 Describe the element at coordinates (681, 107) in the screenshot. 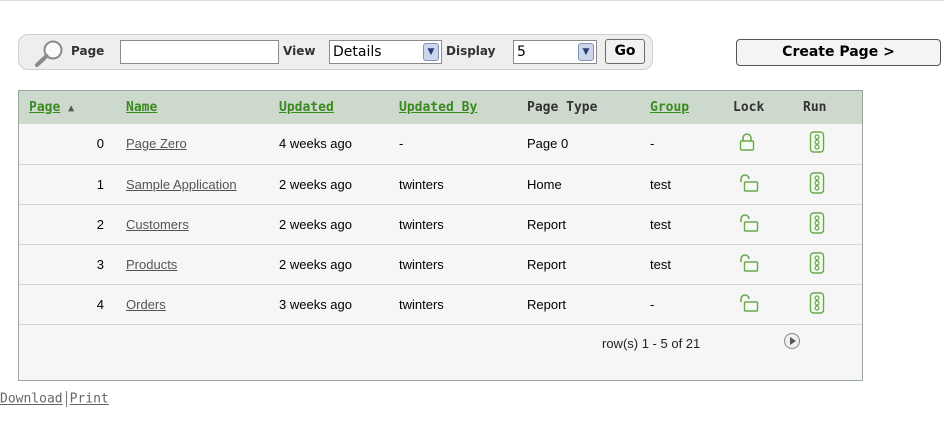

I see `column-header-group: Group` at that location.